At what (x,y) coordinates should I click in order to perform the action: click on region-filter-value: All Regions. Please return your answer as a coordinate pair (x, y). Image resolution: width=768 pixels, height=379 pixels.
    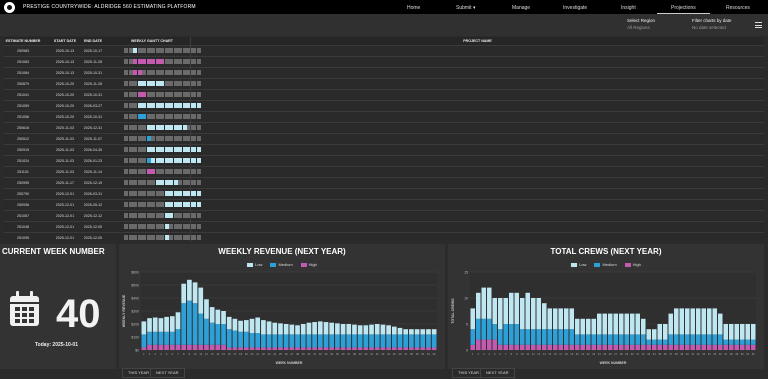
    Looking at the image, I should click on (641, 27).